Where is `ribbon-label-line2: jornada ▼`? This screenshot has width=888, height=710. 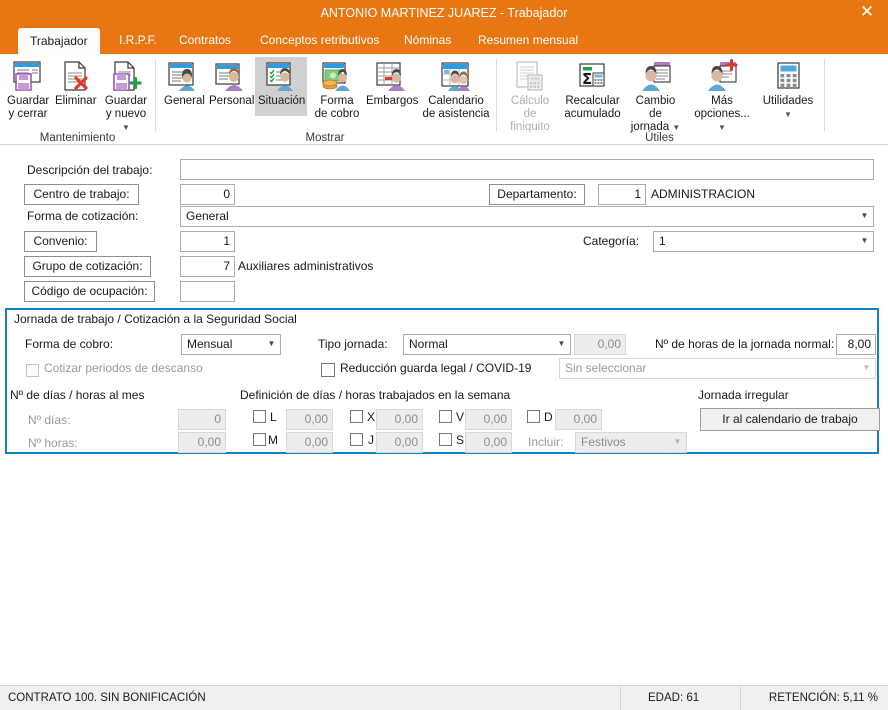
ribbon-label-line2: jornada ▼ is located at coordinates (655, 127).